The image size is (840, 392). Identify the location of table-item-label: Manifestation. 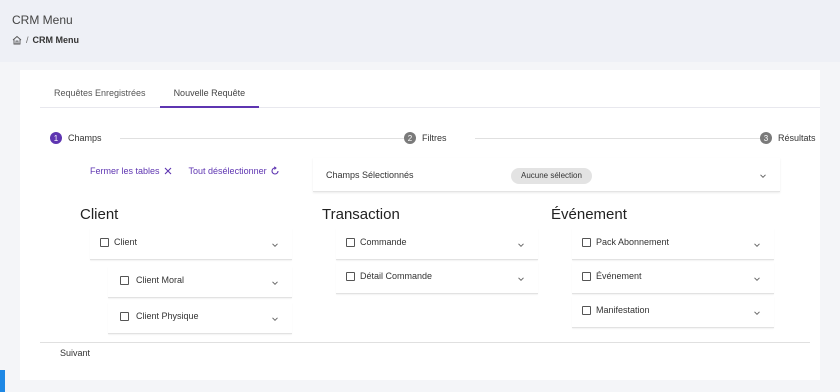
(623, 310).